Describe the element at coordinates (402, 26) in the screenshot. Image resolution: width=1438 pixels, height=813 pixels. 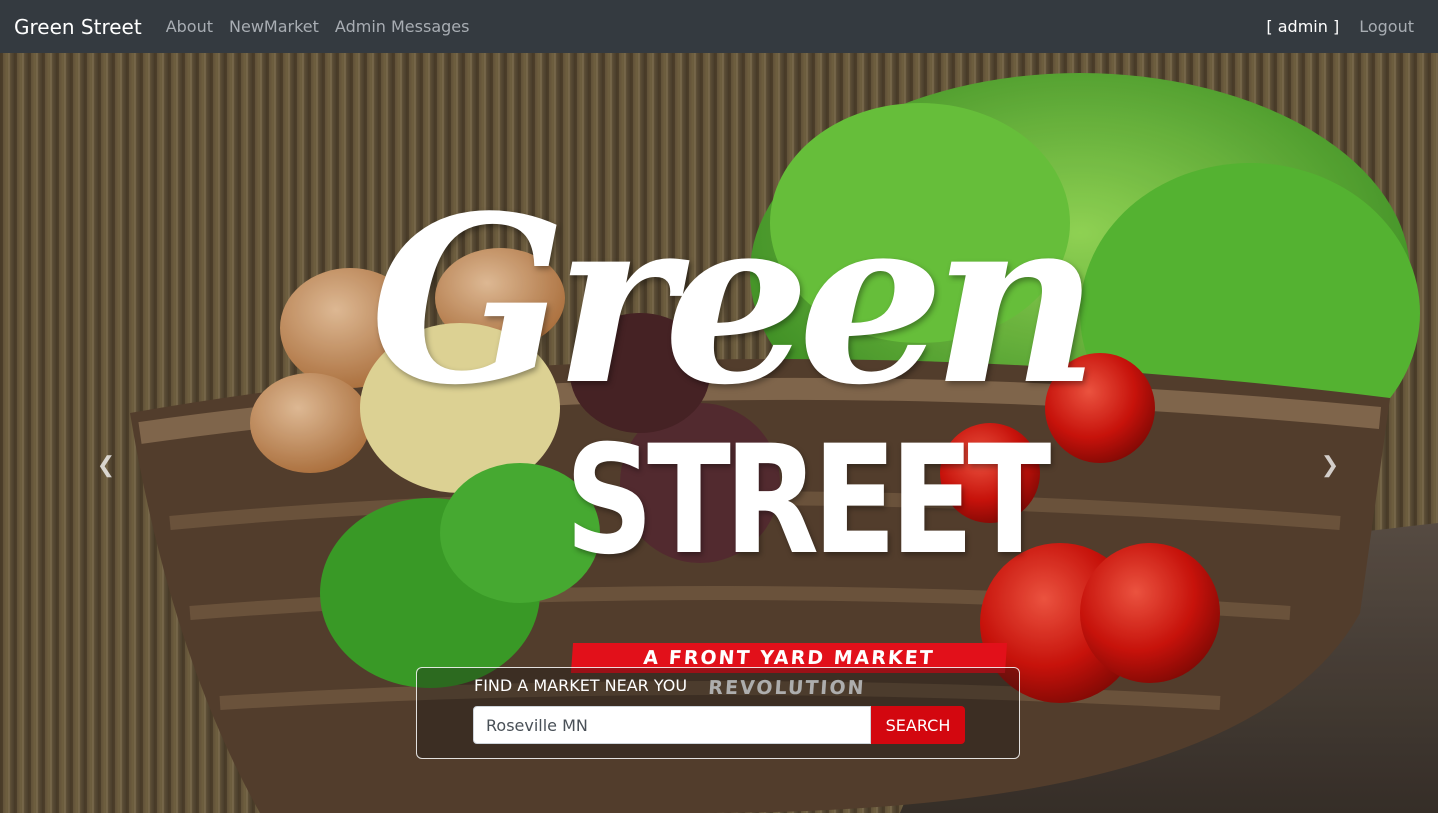
I see `nav-link-admin-messages: Admin Messages` at that location.